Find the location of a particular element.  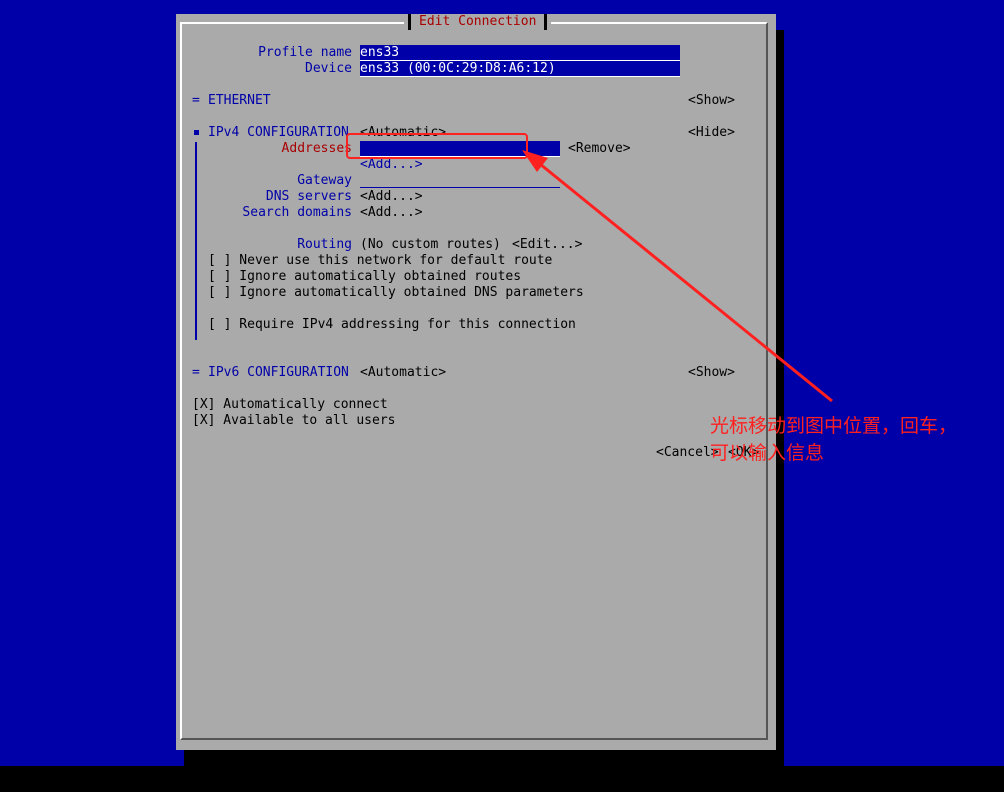

annotation-highlight-box is located at coordinates (437, 146).